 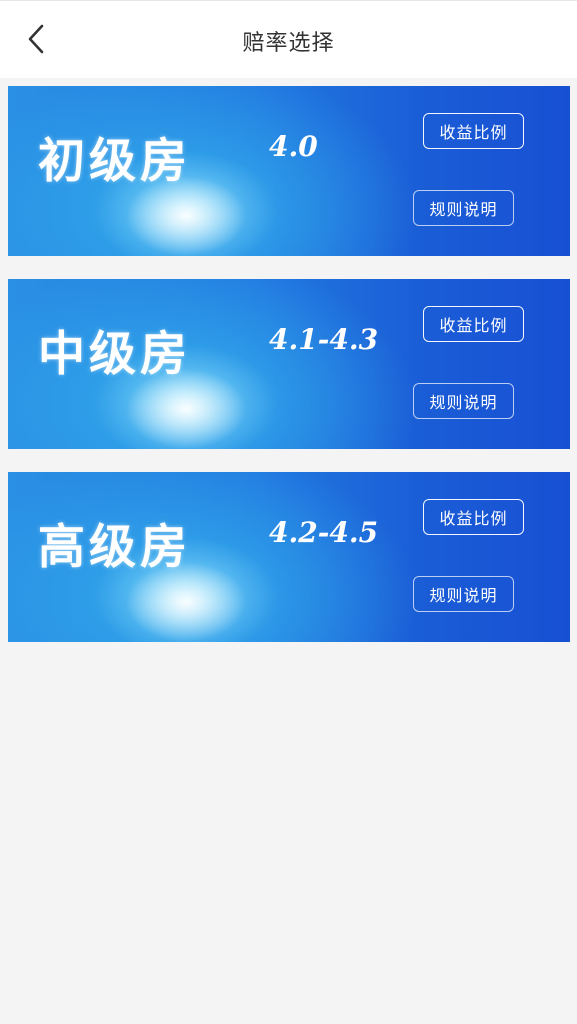 What do you see at coordinates (324, 339) in the screenshot?
I see `room-rate: 4.1-4.3` at bounding box center [324, 339].